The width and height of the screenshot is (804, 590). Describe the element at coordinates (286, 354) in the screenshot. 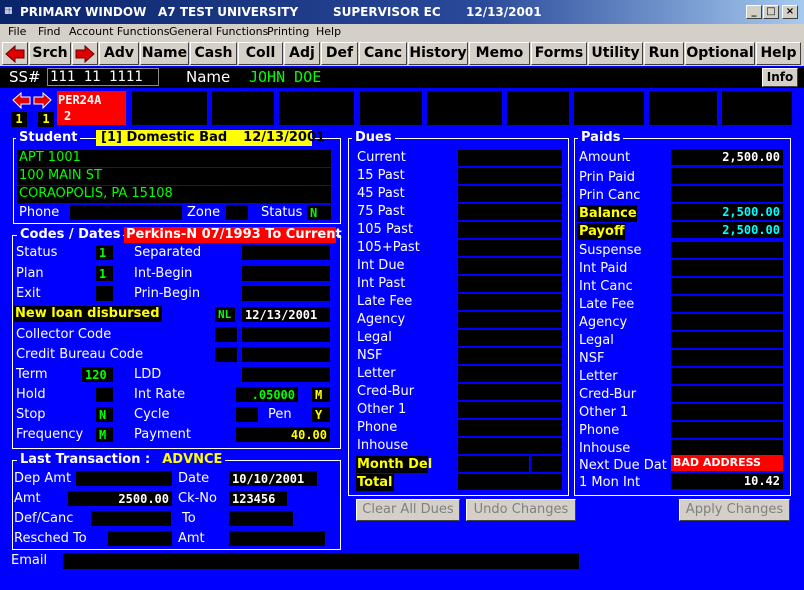

I see `credit-bureau-detail` at that location.